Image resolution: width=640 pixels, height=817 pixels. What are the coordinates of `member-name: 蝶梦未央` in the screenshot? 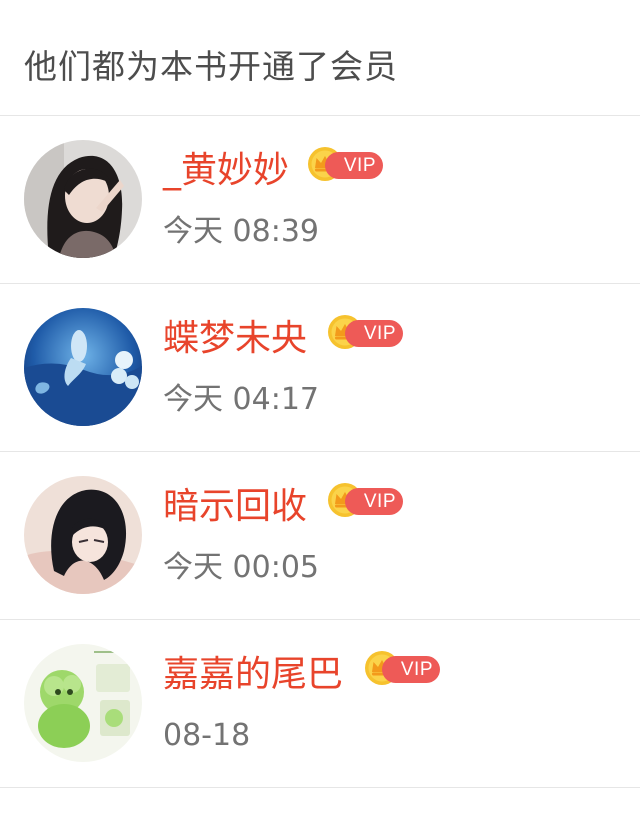 It's located at (235, 339).